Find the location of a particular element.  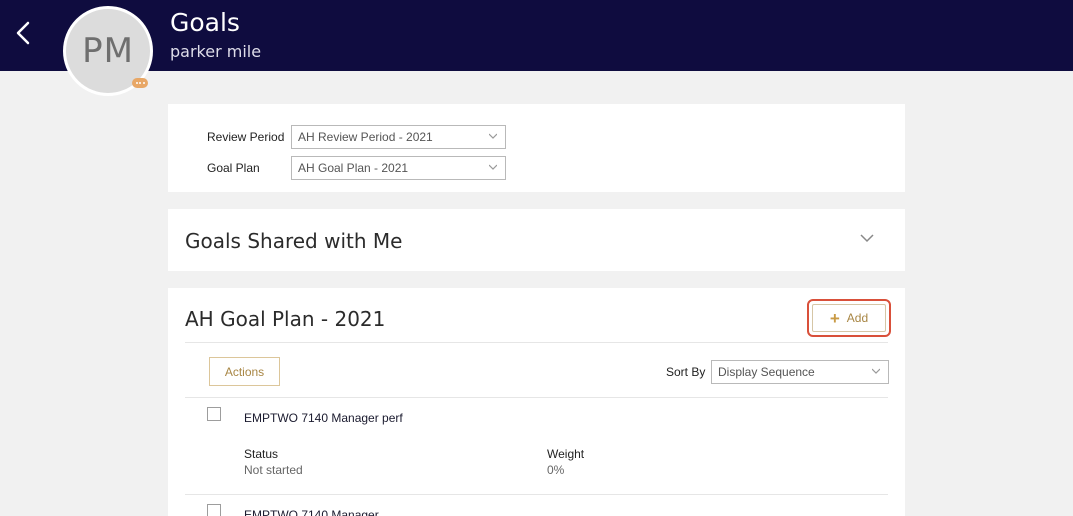

goal-plan-label: Goal Plan is located at coordinates (233, 168).